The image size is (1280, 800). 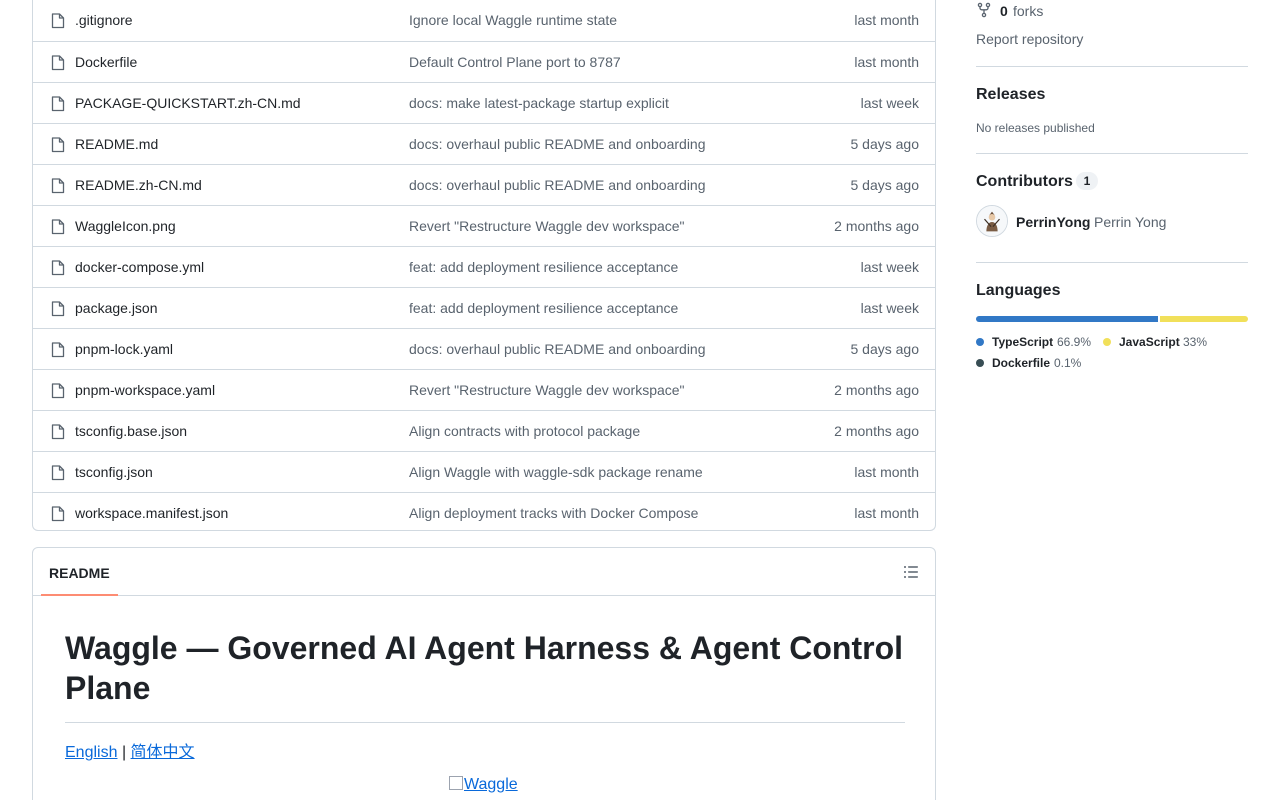 I want to click on forks-label: forks, so click(x=1028, y=11).